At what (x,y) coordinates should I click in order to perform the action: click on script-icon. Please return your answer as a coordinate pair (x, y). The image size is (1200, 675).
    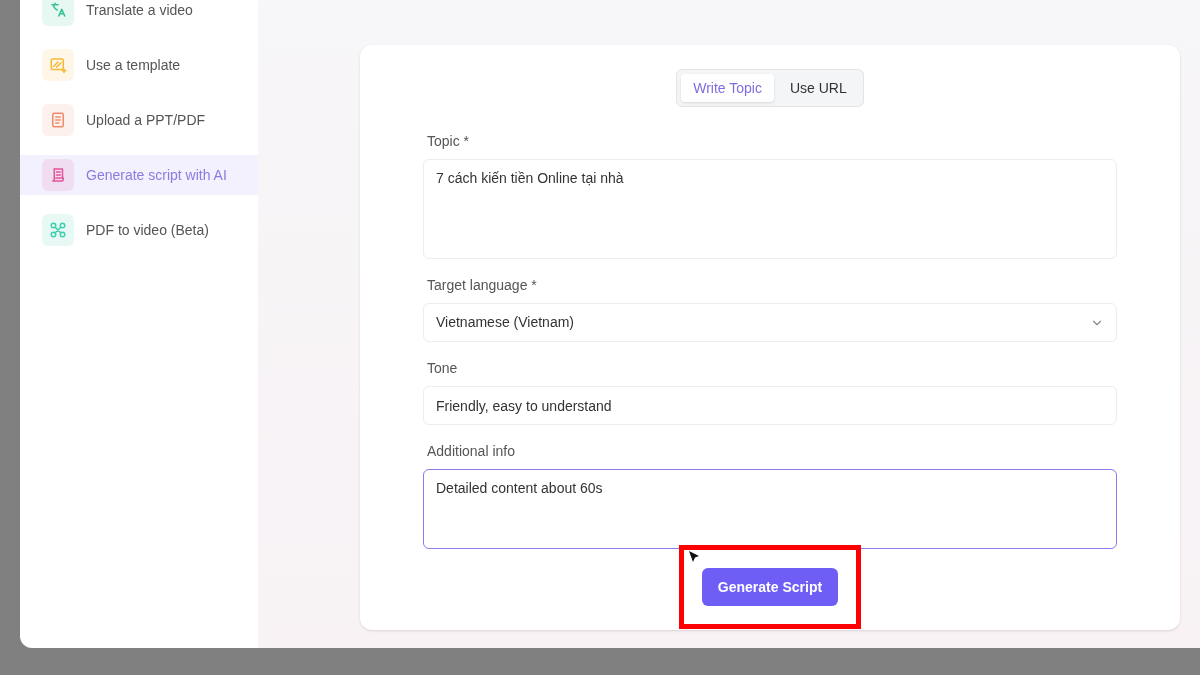
    Looking at the image, I should click on (58, 175).